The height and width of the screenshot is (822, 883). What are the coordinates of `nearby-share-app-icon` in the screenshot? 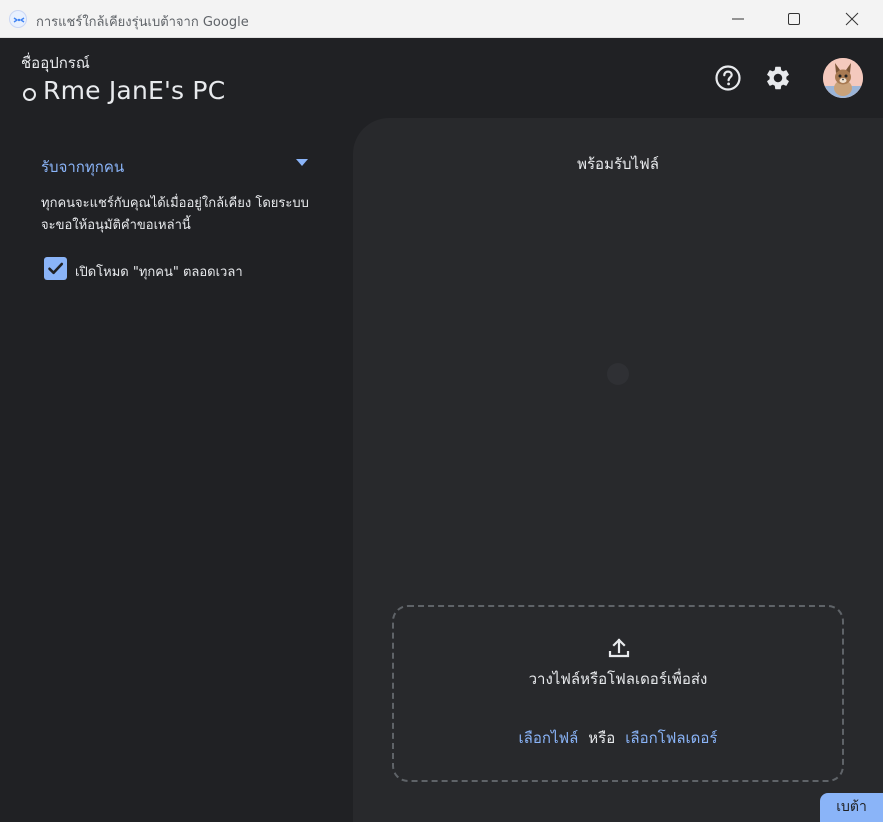 It's located at (18, 19).